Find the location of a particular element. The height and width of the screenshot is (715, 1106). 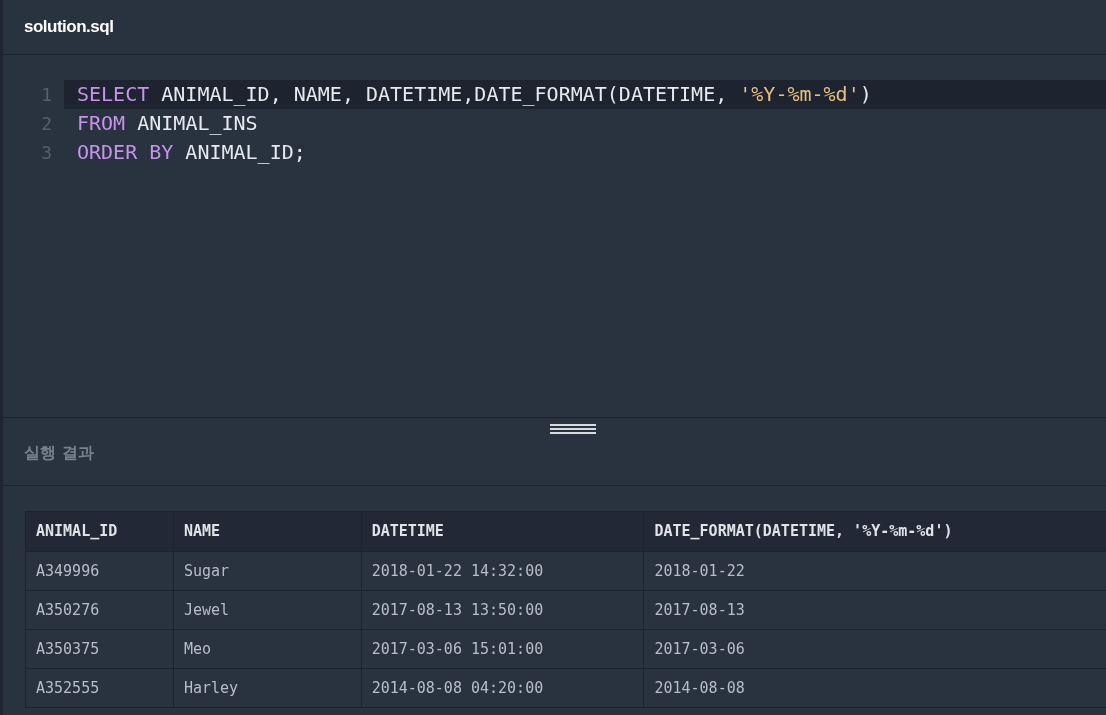

table-cell: 2017-03-06 15:01:00 is located at coordinates (502, 649).